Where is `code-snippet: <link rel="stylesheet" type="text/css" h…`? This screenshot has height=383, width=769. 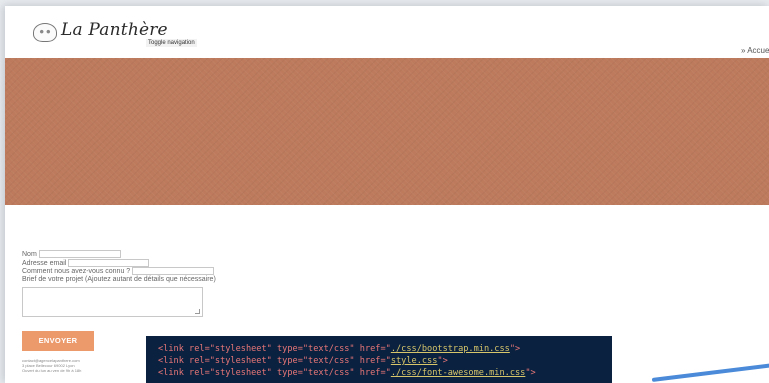
code-snippet: <link rel="stylesheet" type="text/css" h… is located at coordinates (379, 359).